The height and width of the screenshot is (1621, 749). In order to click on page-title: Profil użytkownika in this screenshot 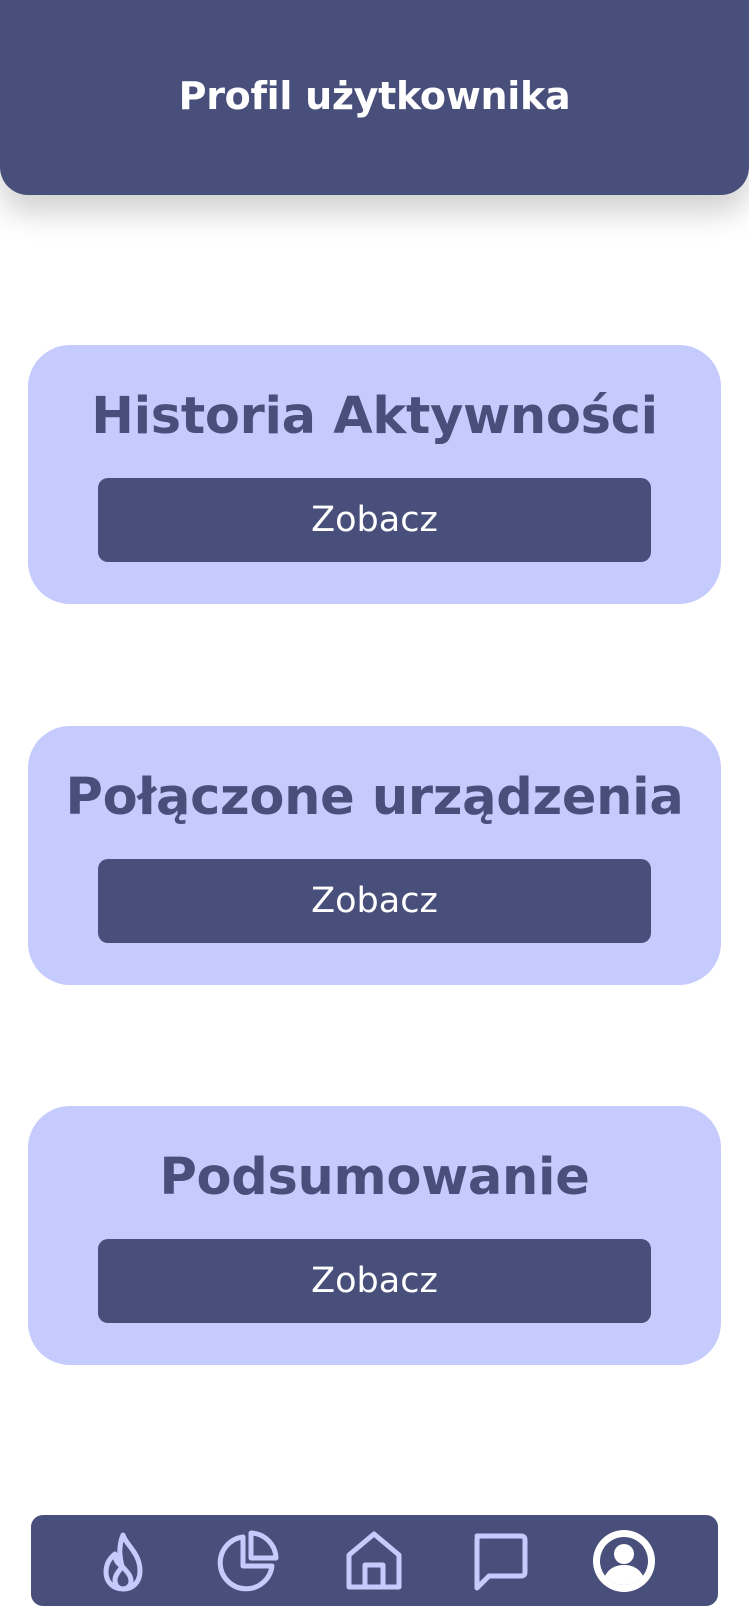, I will do `click(374, 95)`.